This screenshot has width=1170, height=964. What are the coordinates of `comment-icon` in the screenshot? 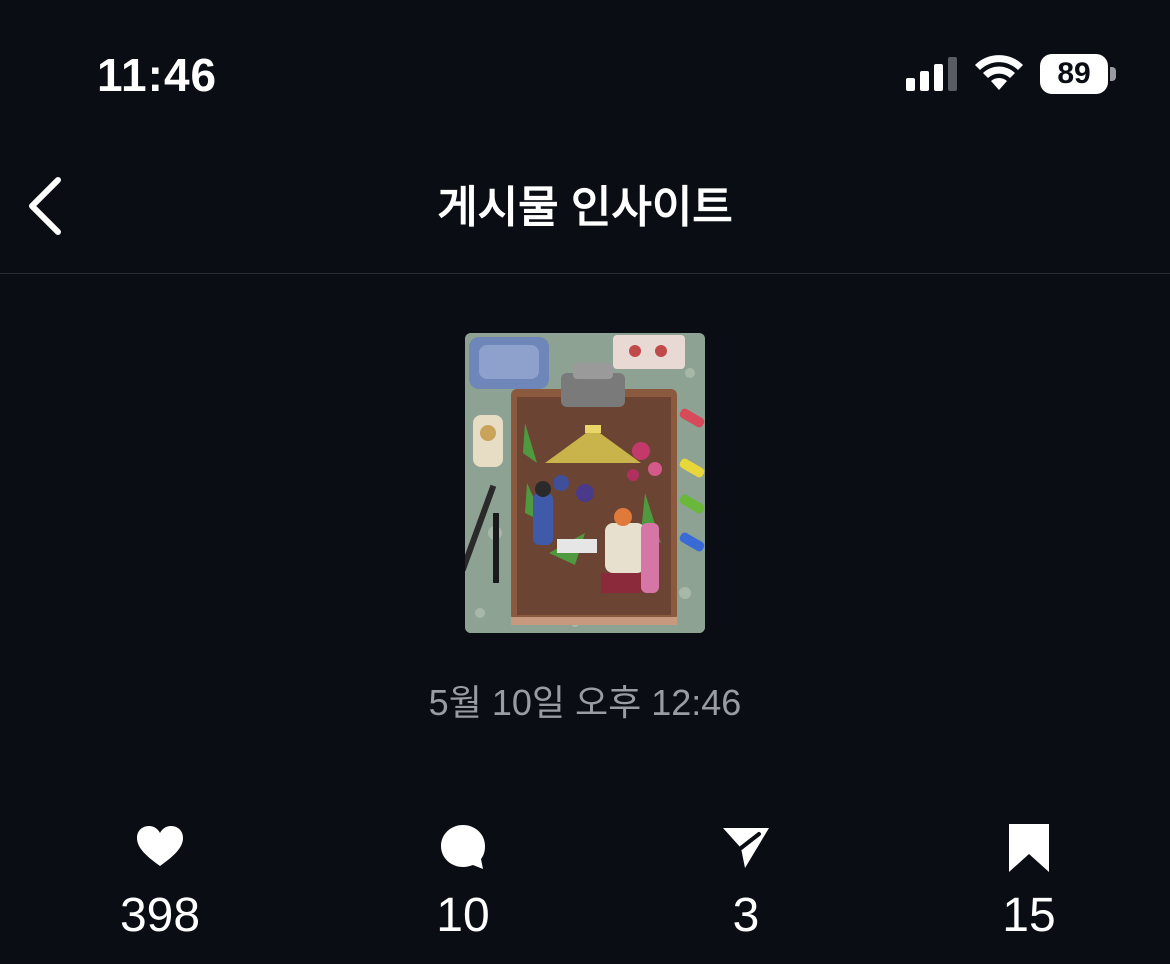 It's located at (463, 847).